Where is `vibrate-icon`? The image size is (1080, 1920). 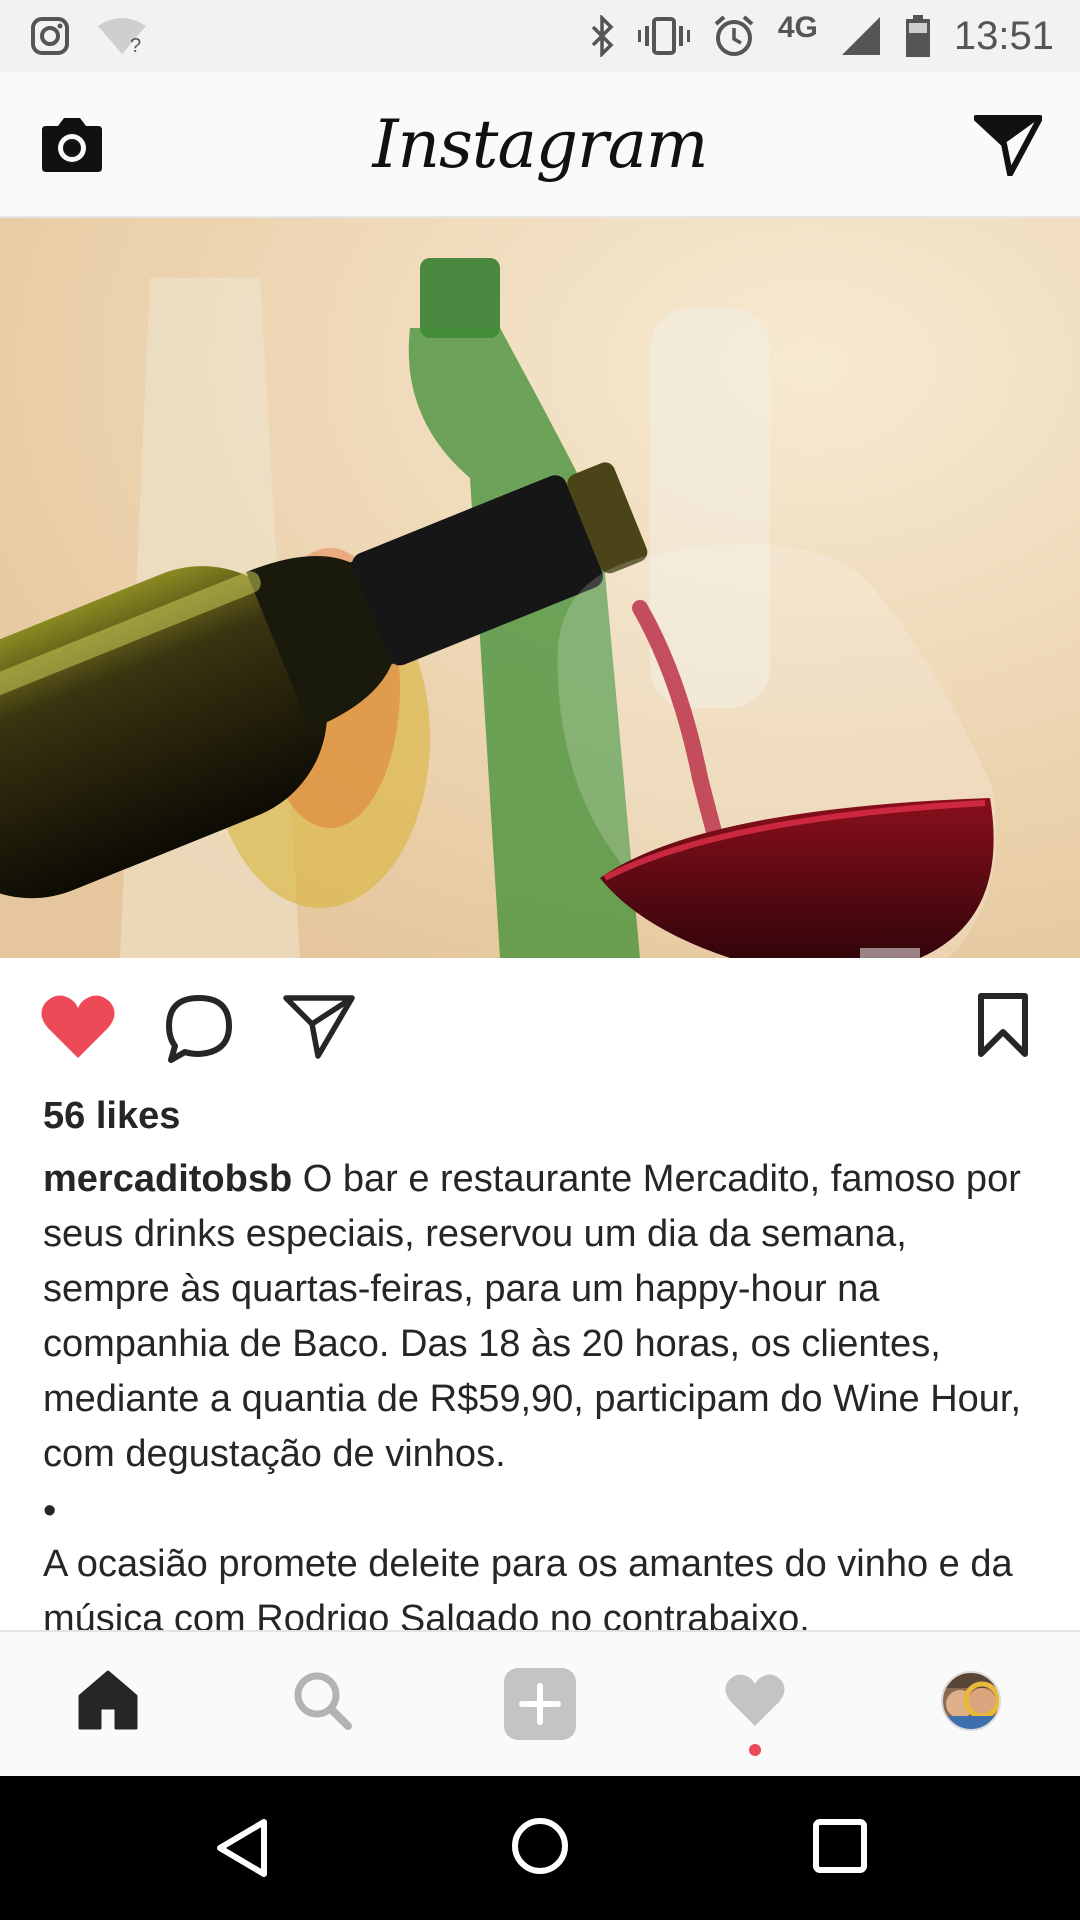
vibrate-icon is located at coordinates (663, 36).